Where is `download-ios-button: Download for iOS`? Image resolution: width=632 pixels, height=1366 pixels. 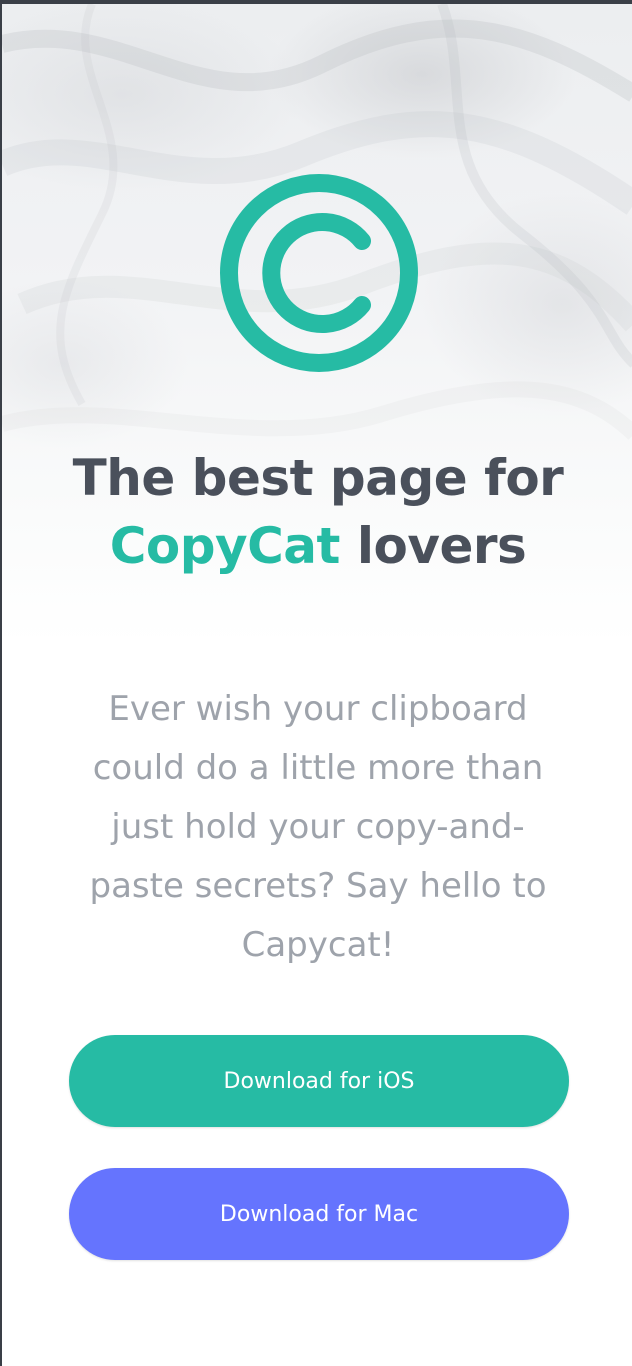
download-ios-button: Download for iOS is located at coordinates (319, 1081).